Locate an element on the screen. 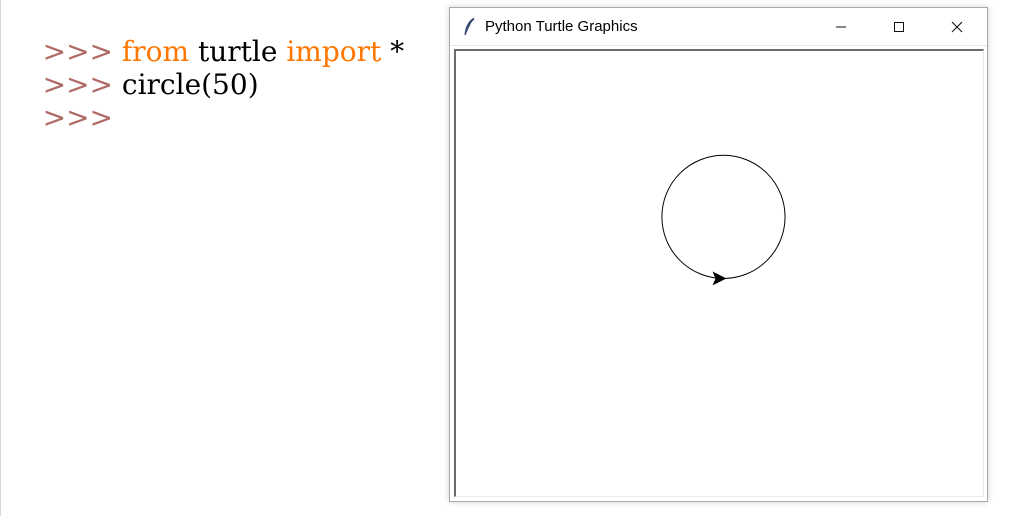 This screenshot has width=1024, height=516. shell-line-import: >>> from turtle import * is located at coordinates (206, 34).